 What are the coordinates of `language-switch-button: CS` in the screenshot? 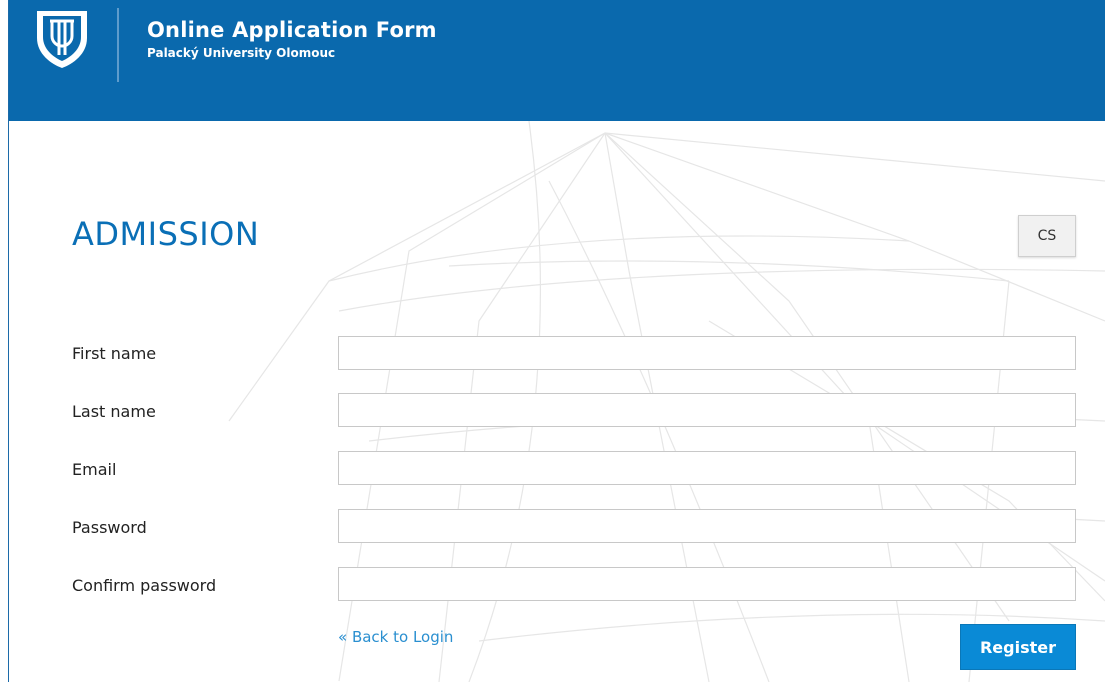 It's located at (1047, 236).